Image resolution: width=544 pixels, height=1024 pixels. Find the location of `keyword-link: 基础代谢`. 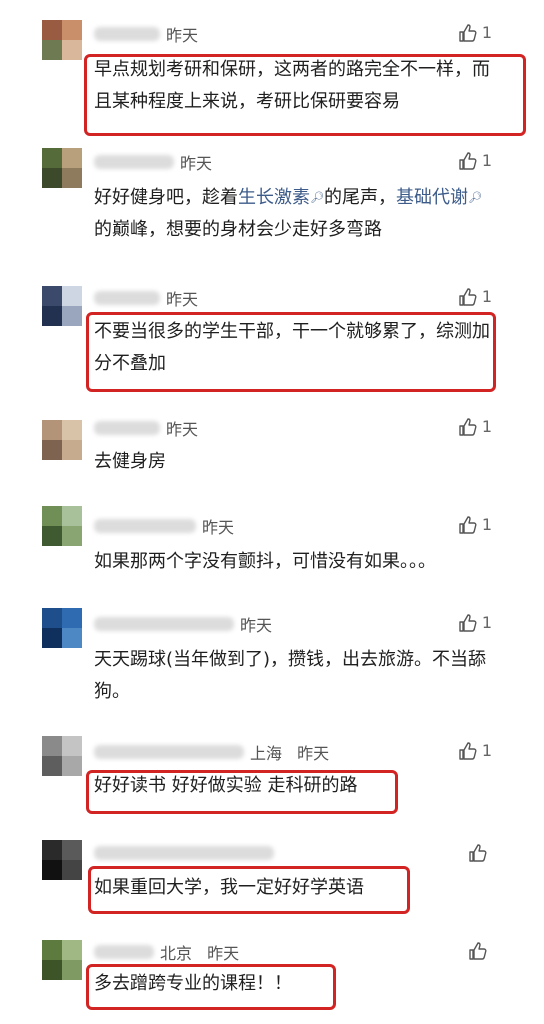

keyword-link: 基础代谢 is located at coordinates (432, 197).